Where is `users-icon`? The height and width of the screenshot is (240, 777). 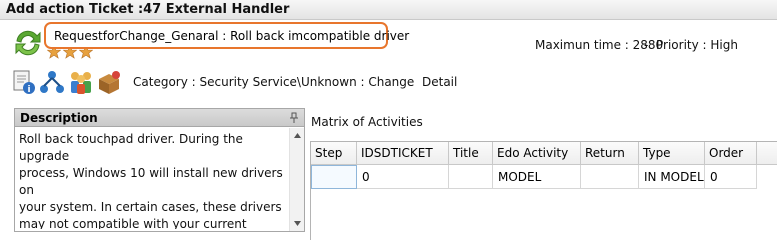
users-icon is located at coordinates (81, 82).